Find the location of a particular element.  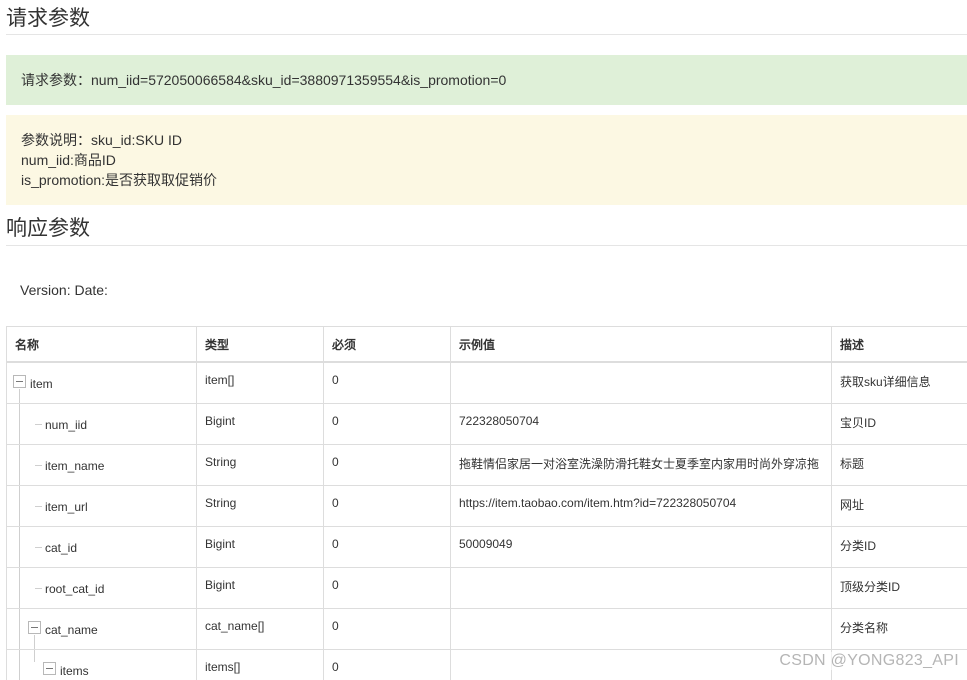

field-name: cat_name is located at coordinates (71, 629).